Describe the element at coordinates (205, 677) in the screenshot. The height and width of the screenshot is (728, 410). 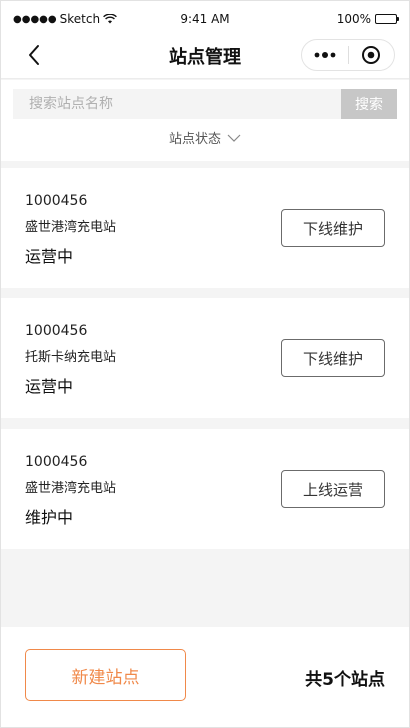
I see `bottom-bar: 新建站点 共5个站点` at that location.